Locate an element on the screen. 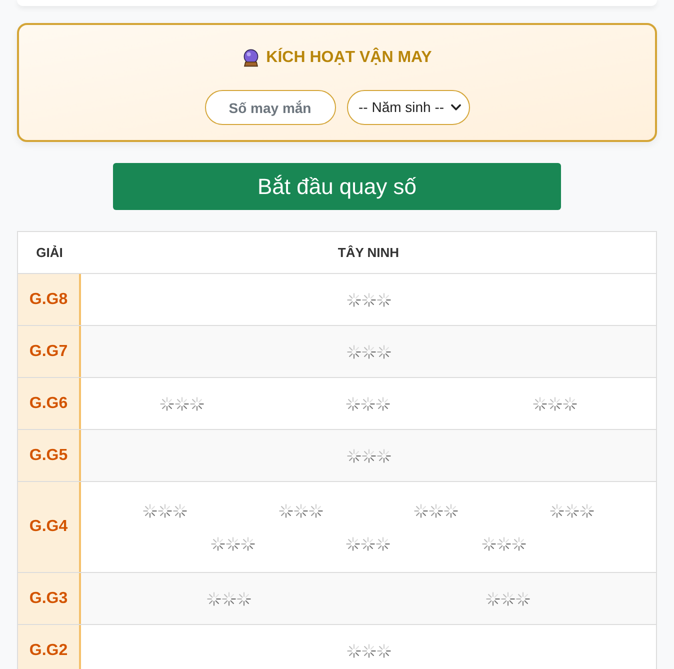  prize-label: G.G2 is located at coordinates (48, 650).